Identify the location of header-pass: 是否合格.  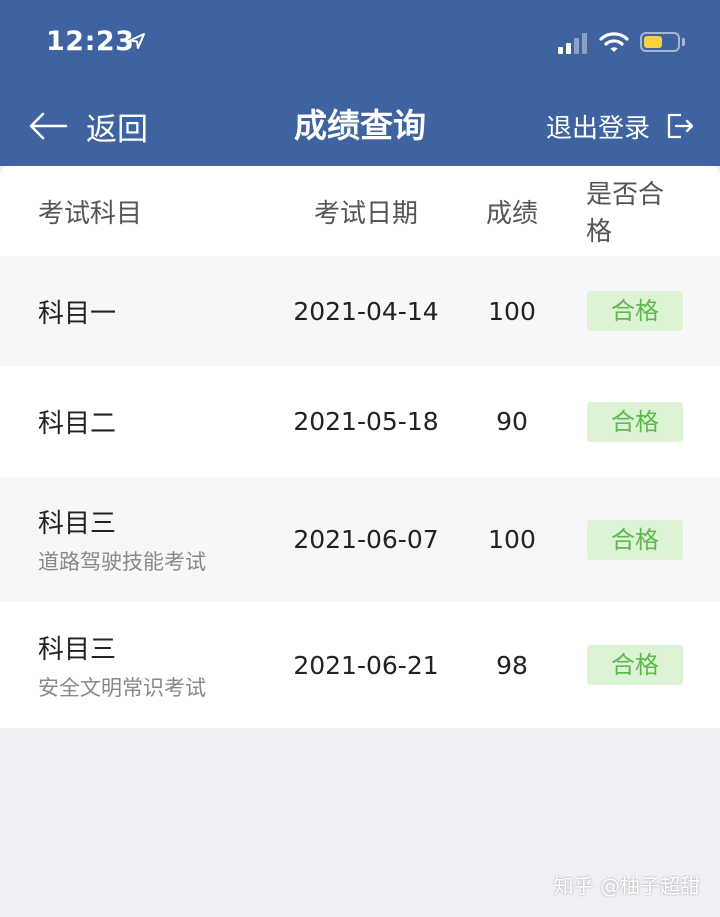
(625, 213).